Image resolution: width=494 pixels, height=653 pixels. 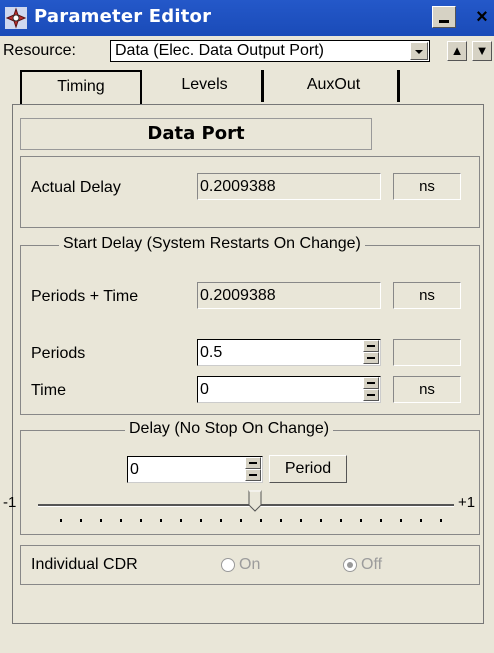 I want to click on dropdown-button, so click(x=419, y=51).